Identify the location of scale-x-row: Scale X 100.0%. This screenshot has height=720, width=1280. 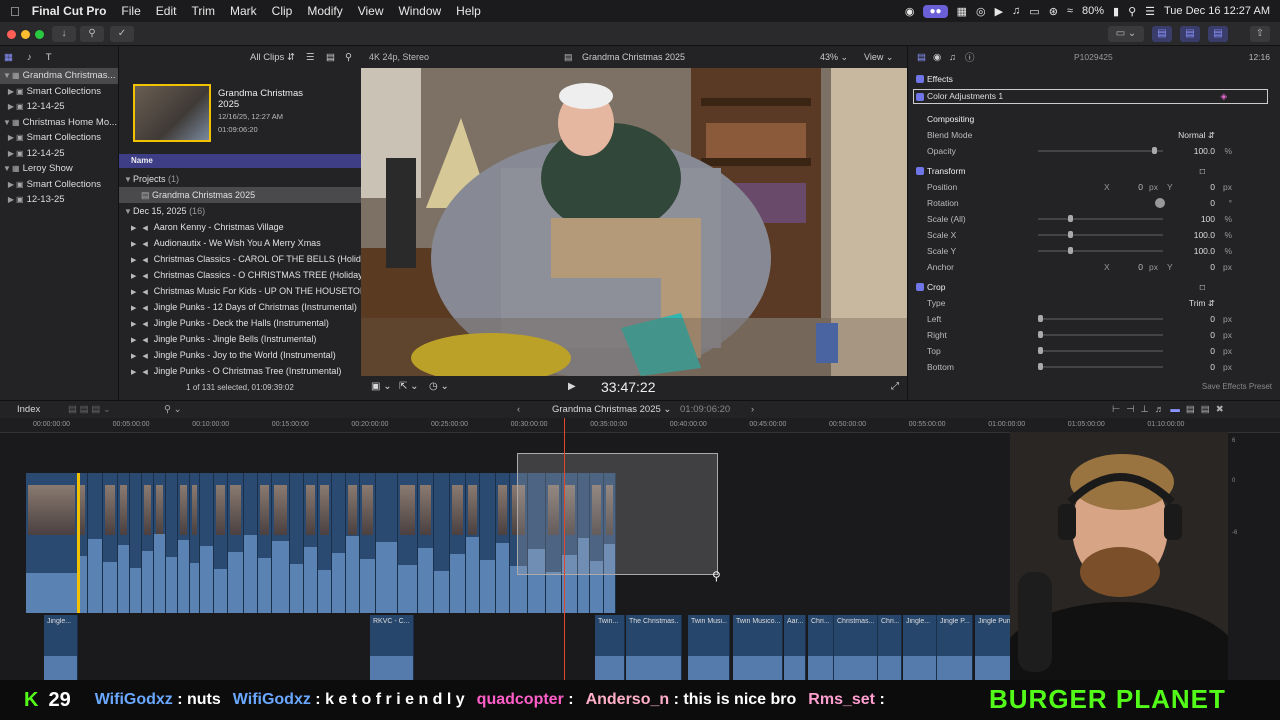
(1094, 235).